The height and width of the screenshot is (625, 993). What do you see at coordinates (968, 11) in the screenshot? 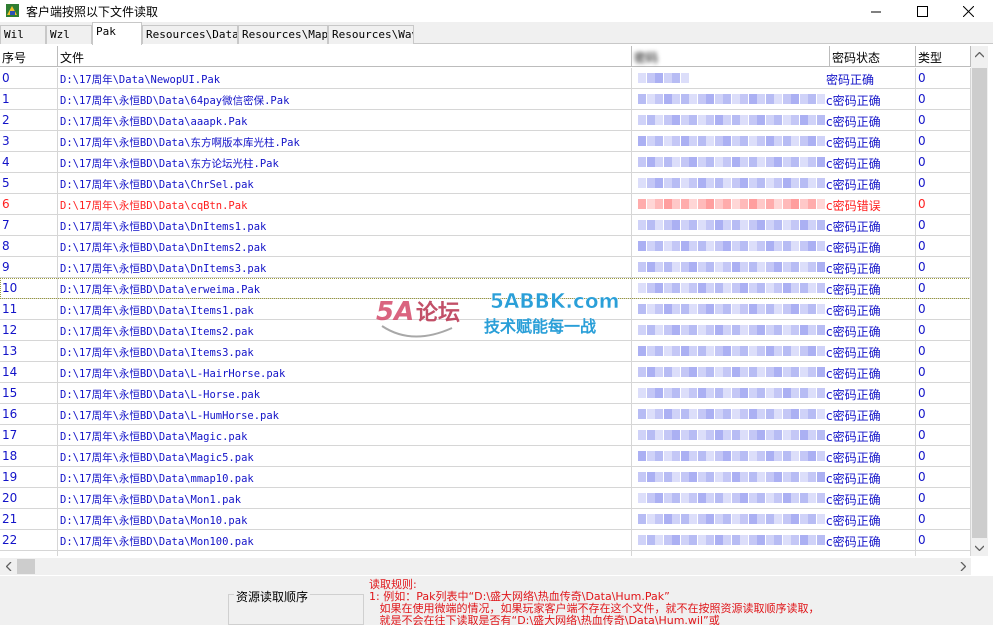
I see `close-button` at bounding box center [968, 11].